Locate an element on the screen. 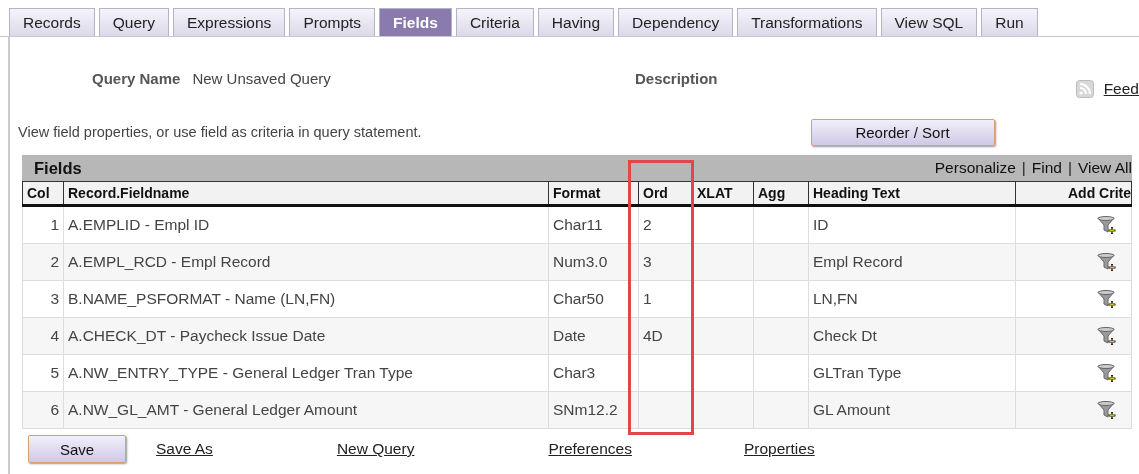 Image resolution: width=1139 pixels, height=474 pixels. table-cell: 1 is located at coordinates (43, 224).